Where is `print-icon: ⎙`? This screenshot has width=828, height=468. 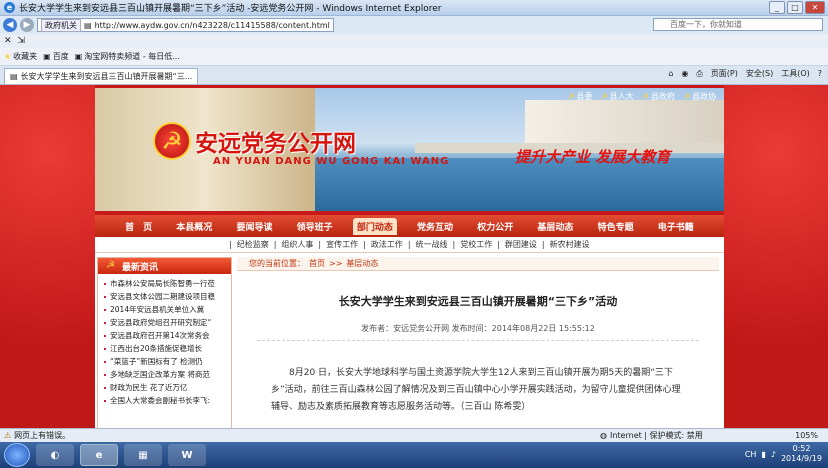 print-icon: ⎙ is located at coordinates (699, 74).